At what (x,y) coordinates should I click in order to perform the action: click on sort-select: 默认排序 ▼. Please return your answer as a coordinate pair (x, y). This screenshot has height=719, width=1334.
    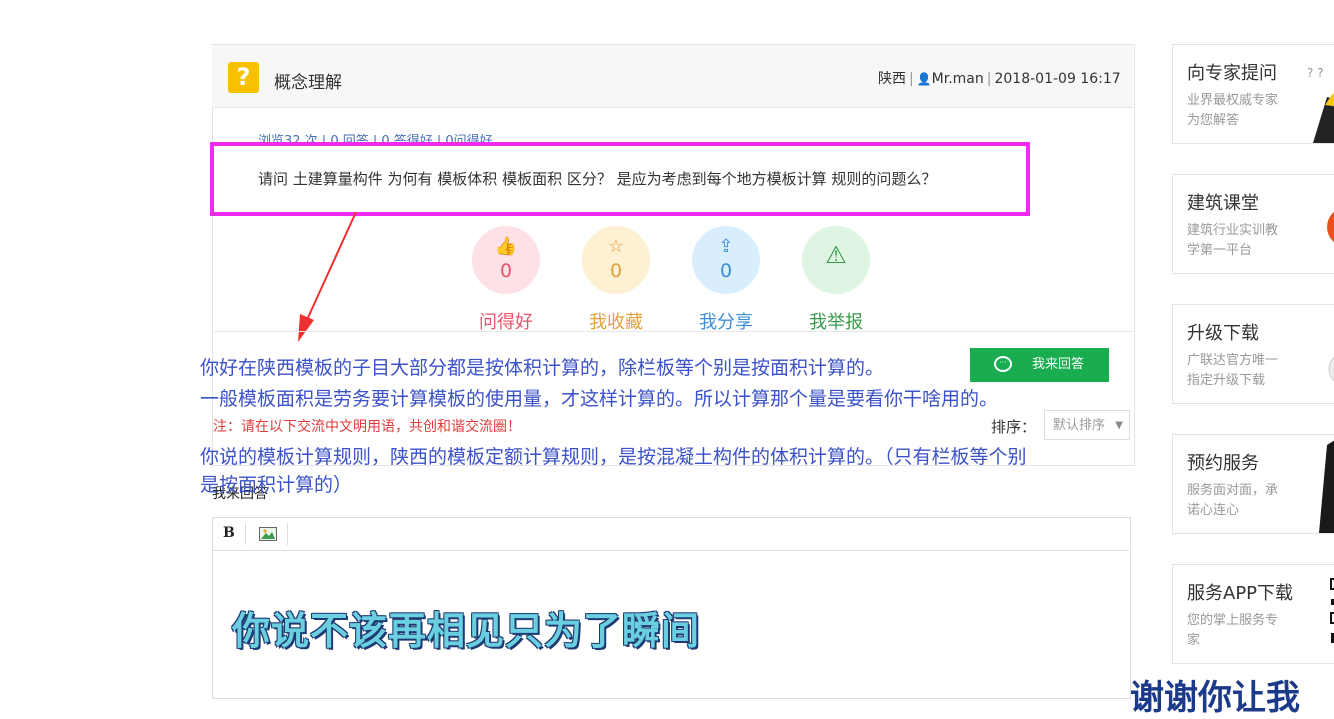
    Looking at the image, I should click on (1087, 425).